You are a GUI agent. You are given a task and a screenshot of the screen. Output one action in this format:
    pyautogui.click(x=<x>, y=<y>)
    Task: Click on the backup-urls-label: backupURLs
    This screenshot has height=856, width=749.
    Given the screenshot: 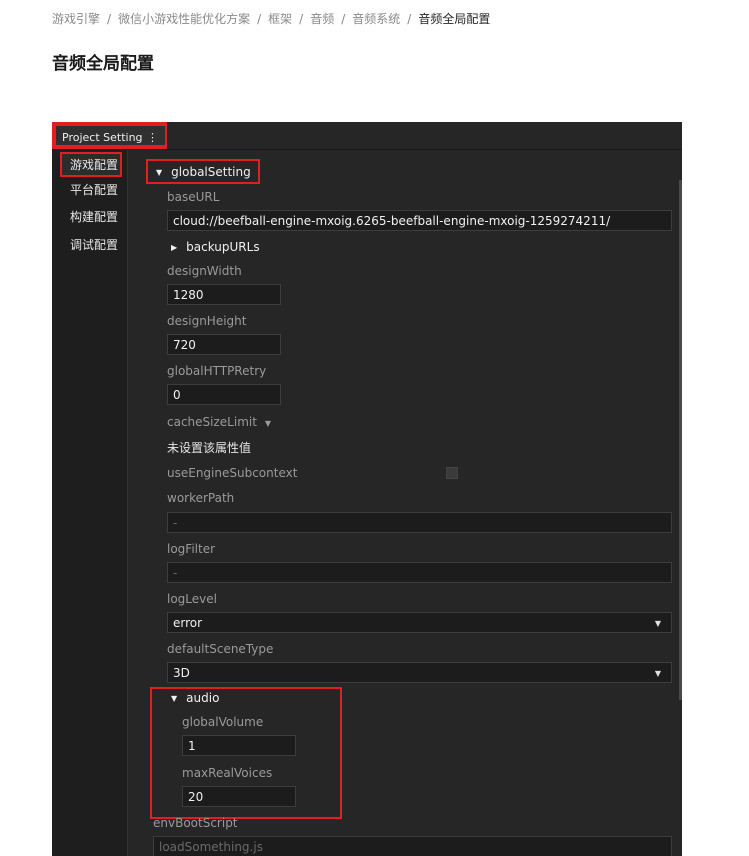 What is the action you would take?
    pyautogui.click(x=223, y=247)
    